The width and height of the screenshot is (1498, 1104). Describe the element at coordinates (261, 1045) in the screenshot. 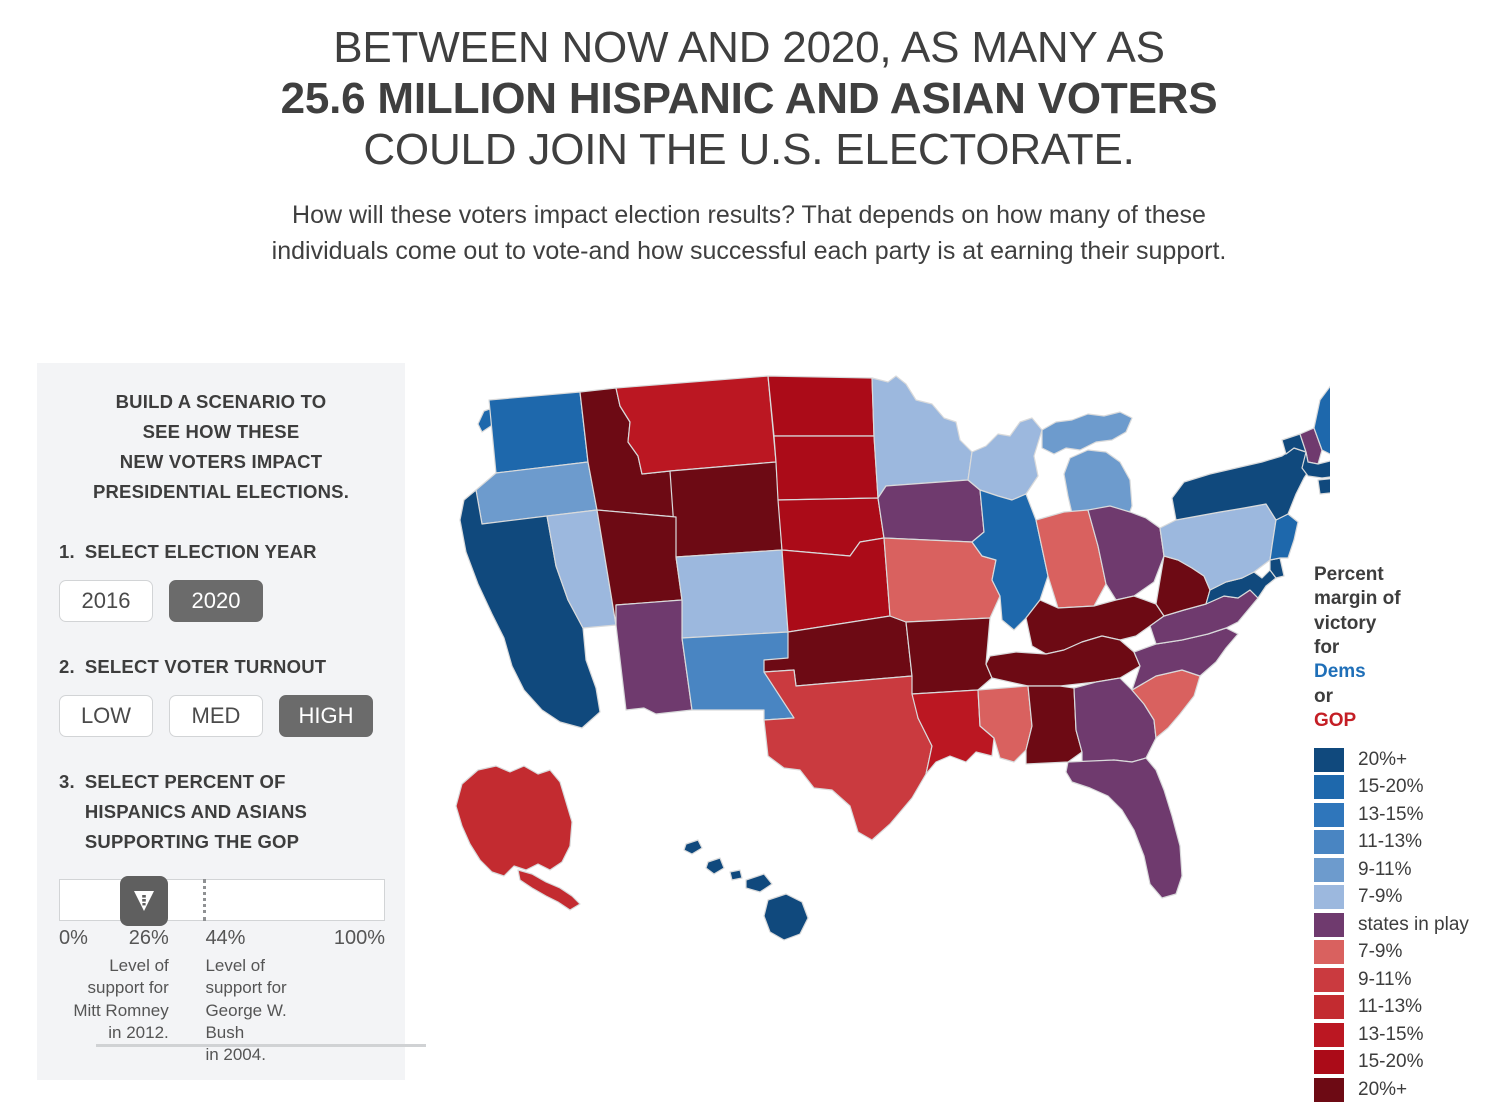

I see `sidebar-divider` at that location.